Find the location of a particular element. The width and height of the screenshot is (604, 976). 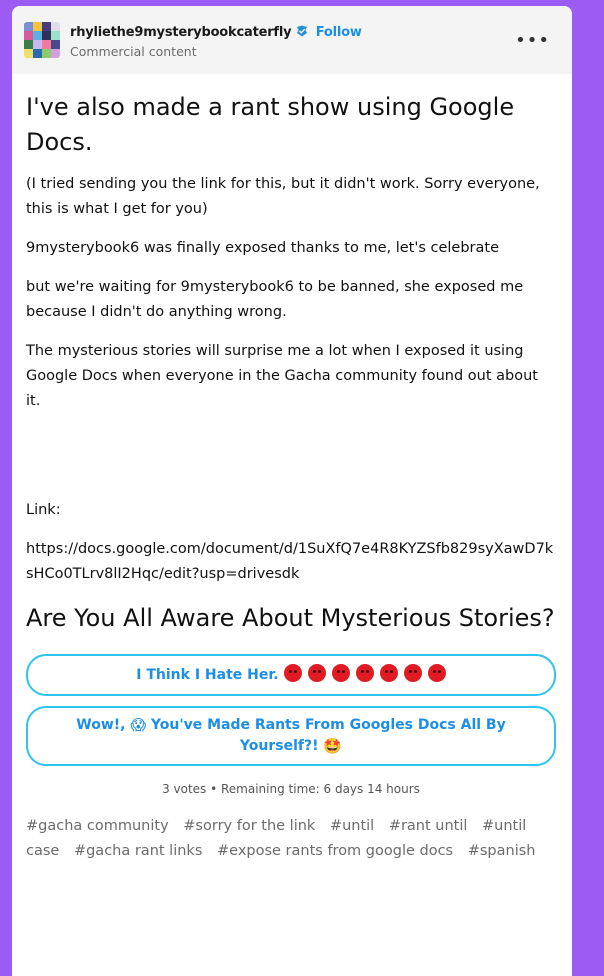

tag: #gacha rant links is located at coordinates (138, 851).